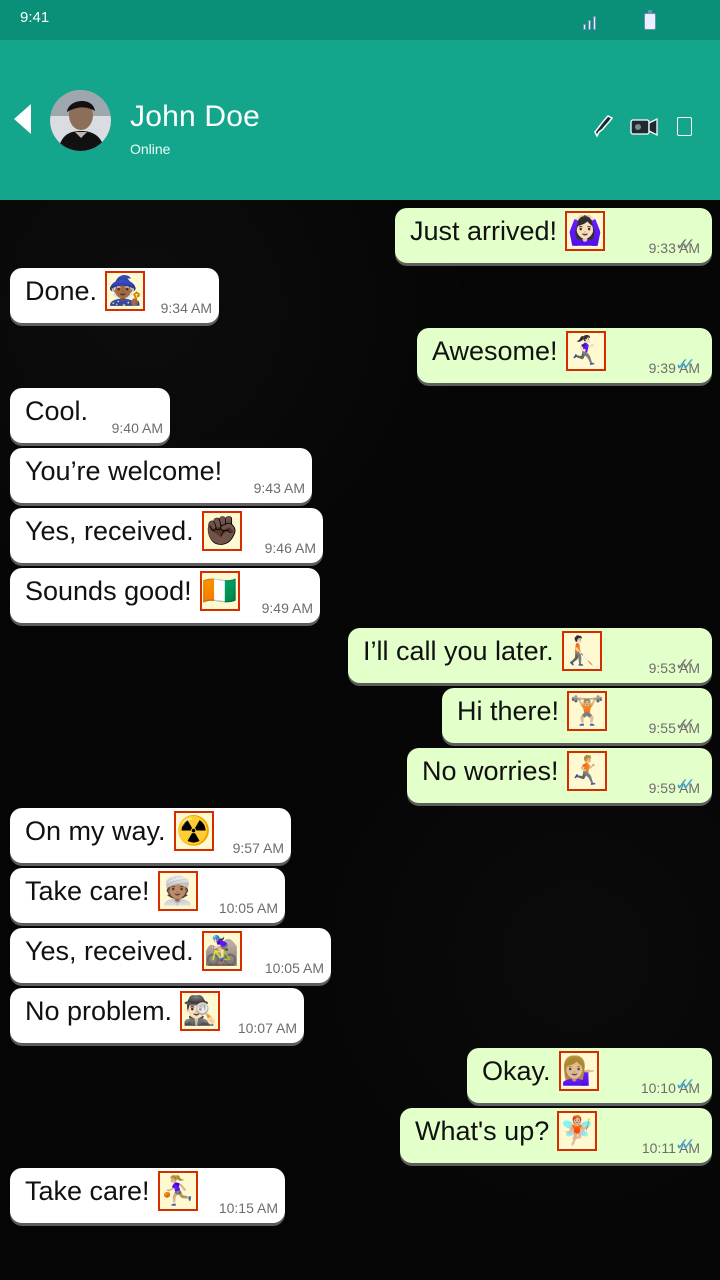  What do you see at coordinates (108, 591) in the screenshot?
I see `message-text: Sounds good!` at bounding box center [108, 591].